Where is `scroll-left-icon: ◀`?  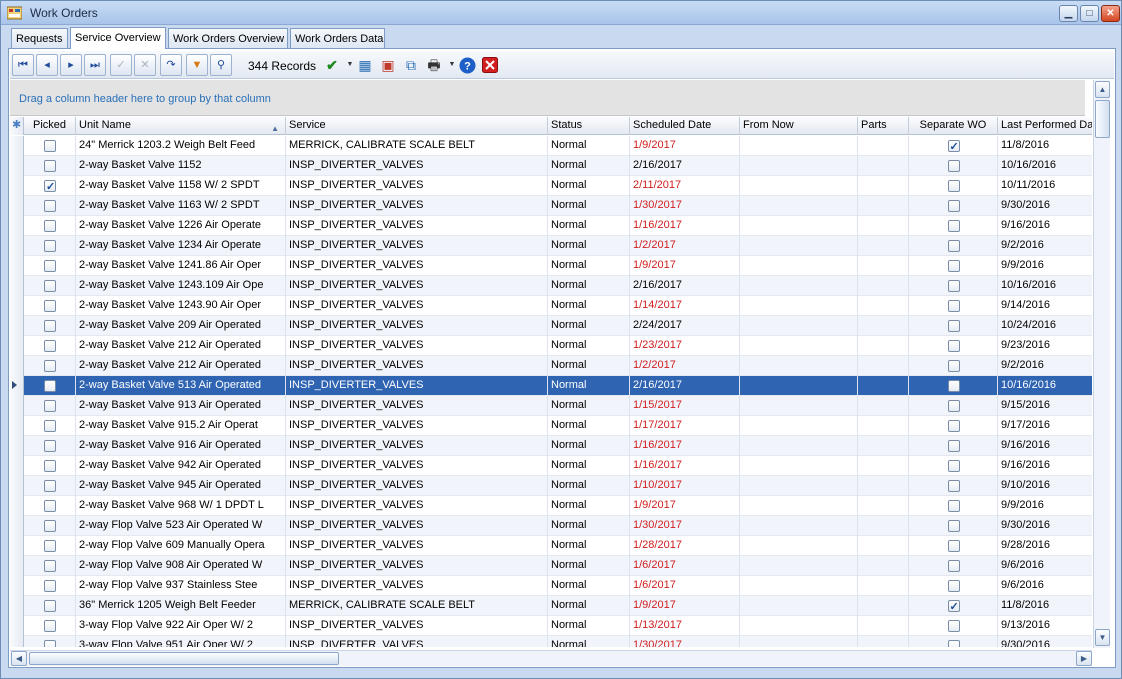 scroll-left-icon: ◀ is located at coordinates (19, 658).